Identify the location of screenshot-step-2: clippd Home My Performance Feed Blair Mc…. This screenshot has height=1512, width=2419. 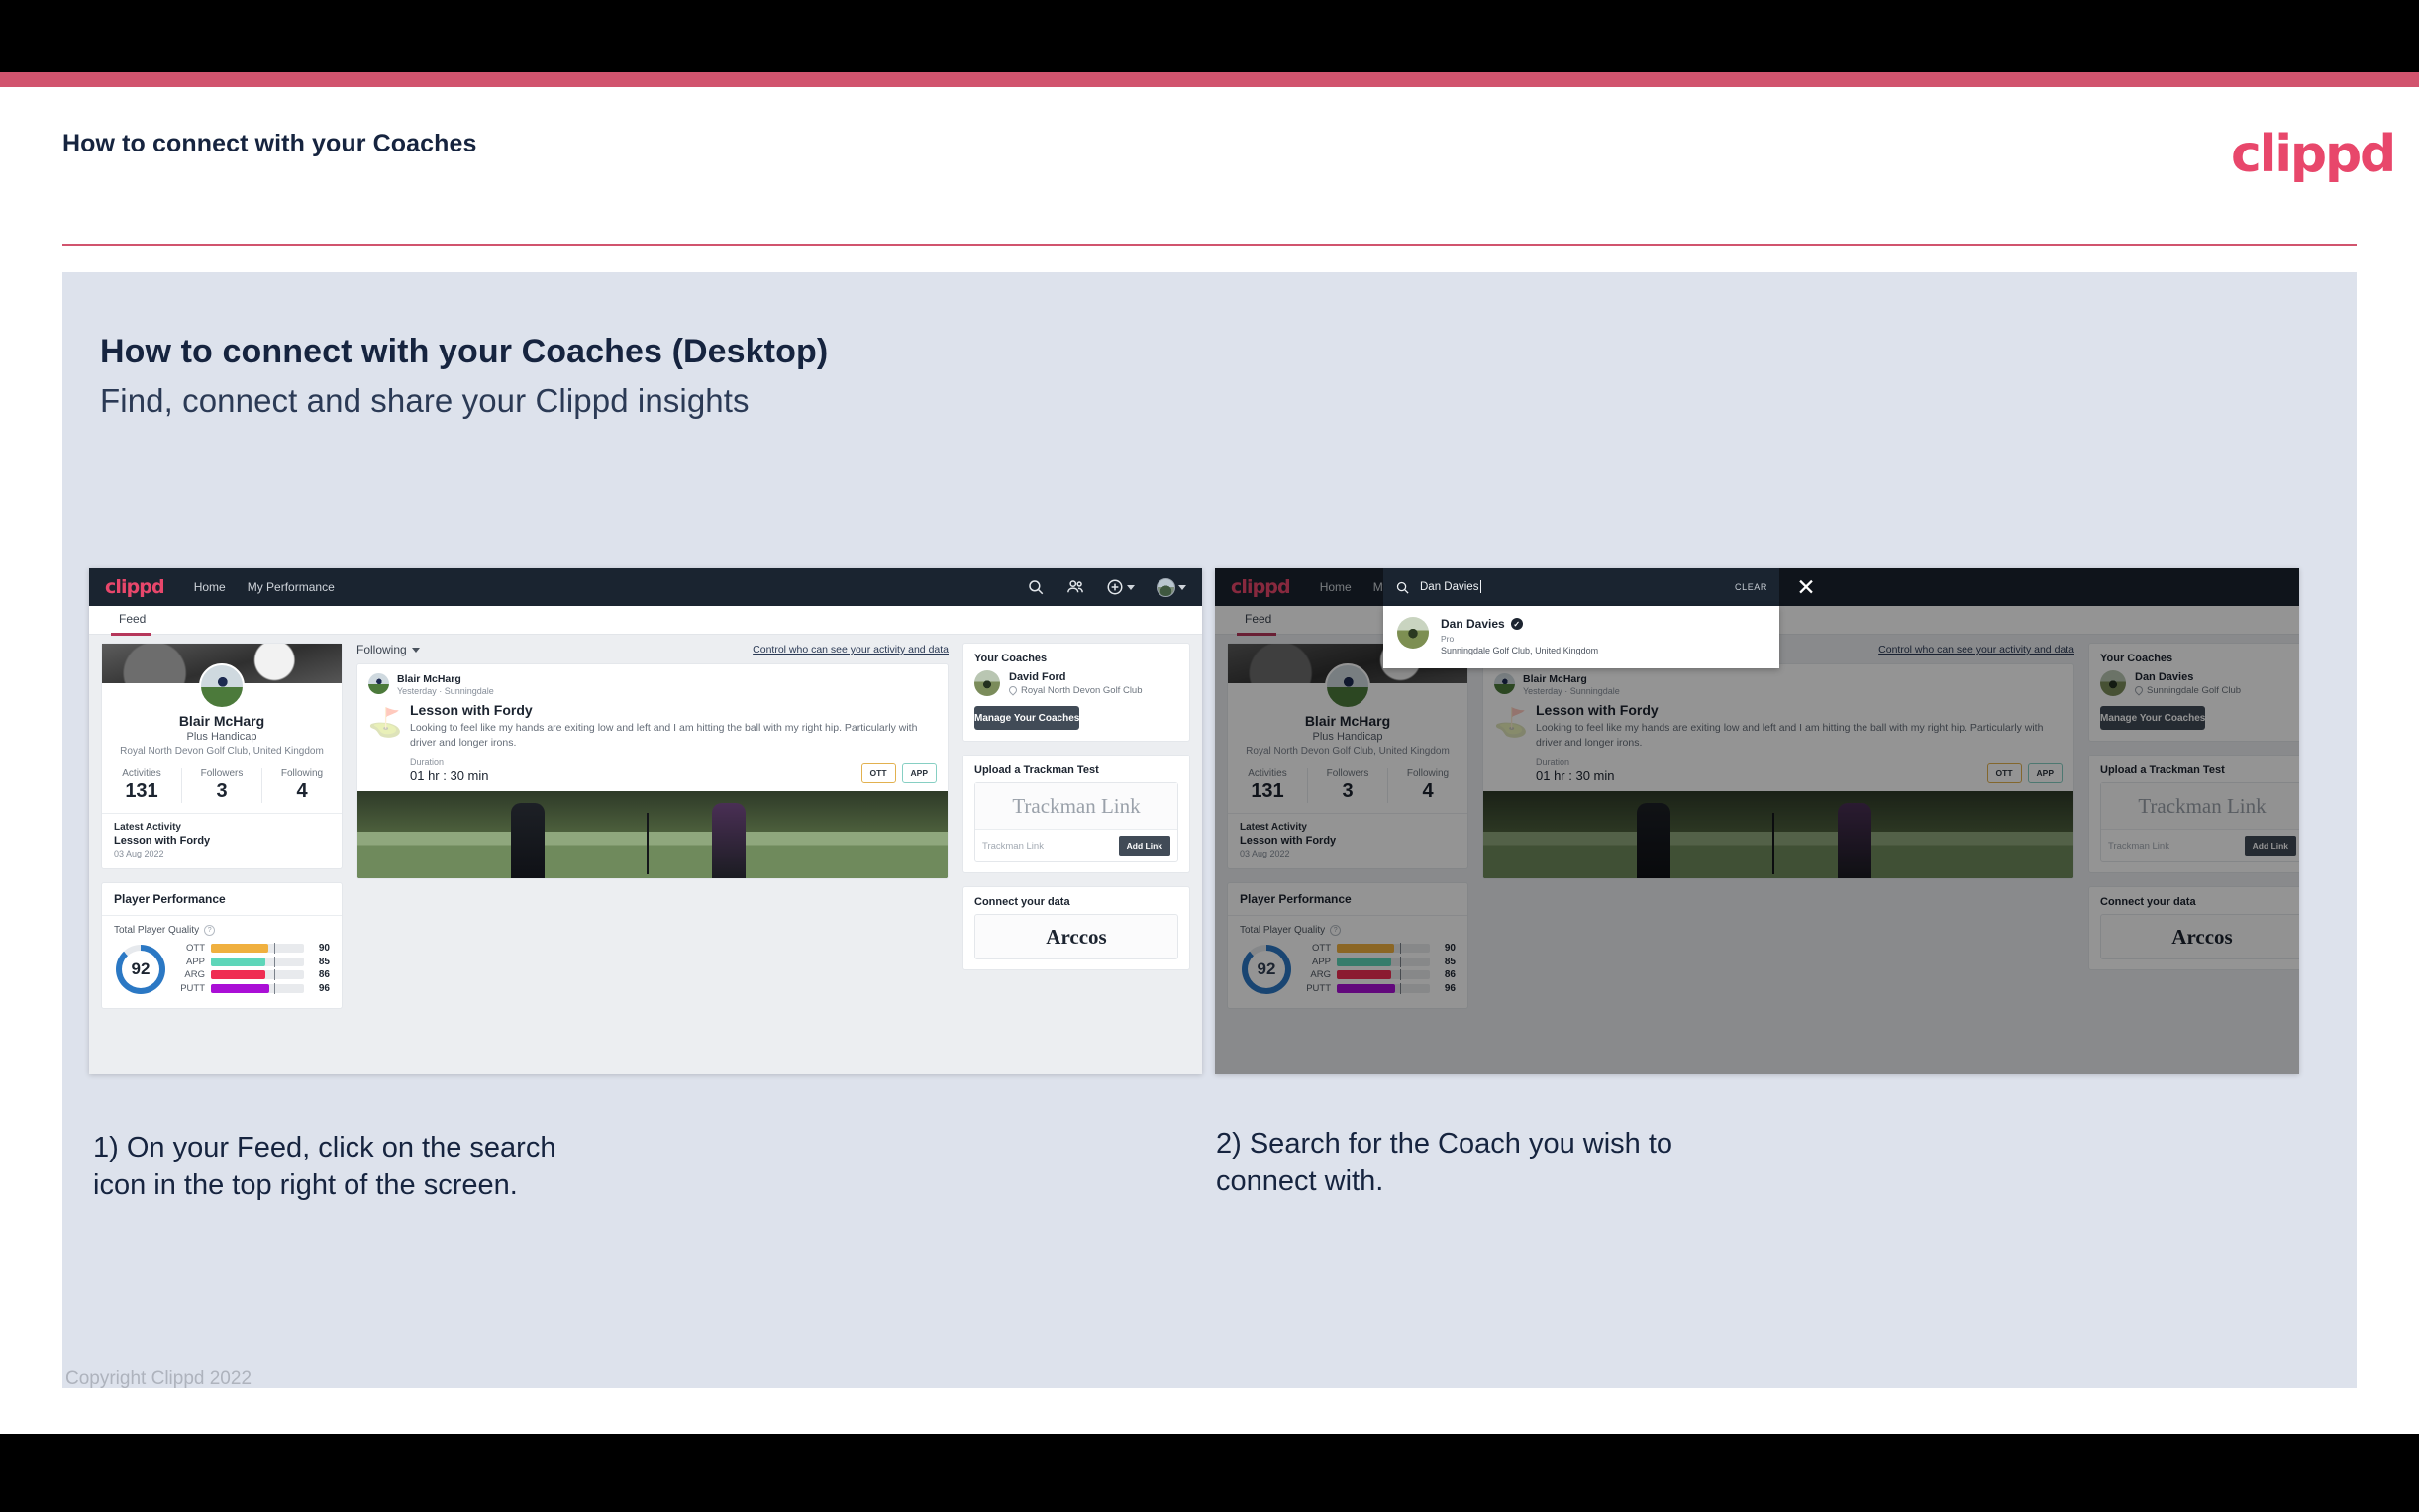
(1757, 821).